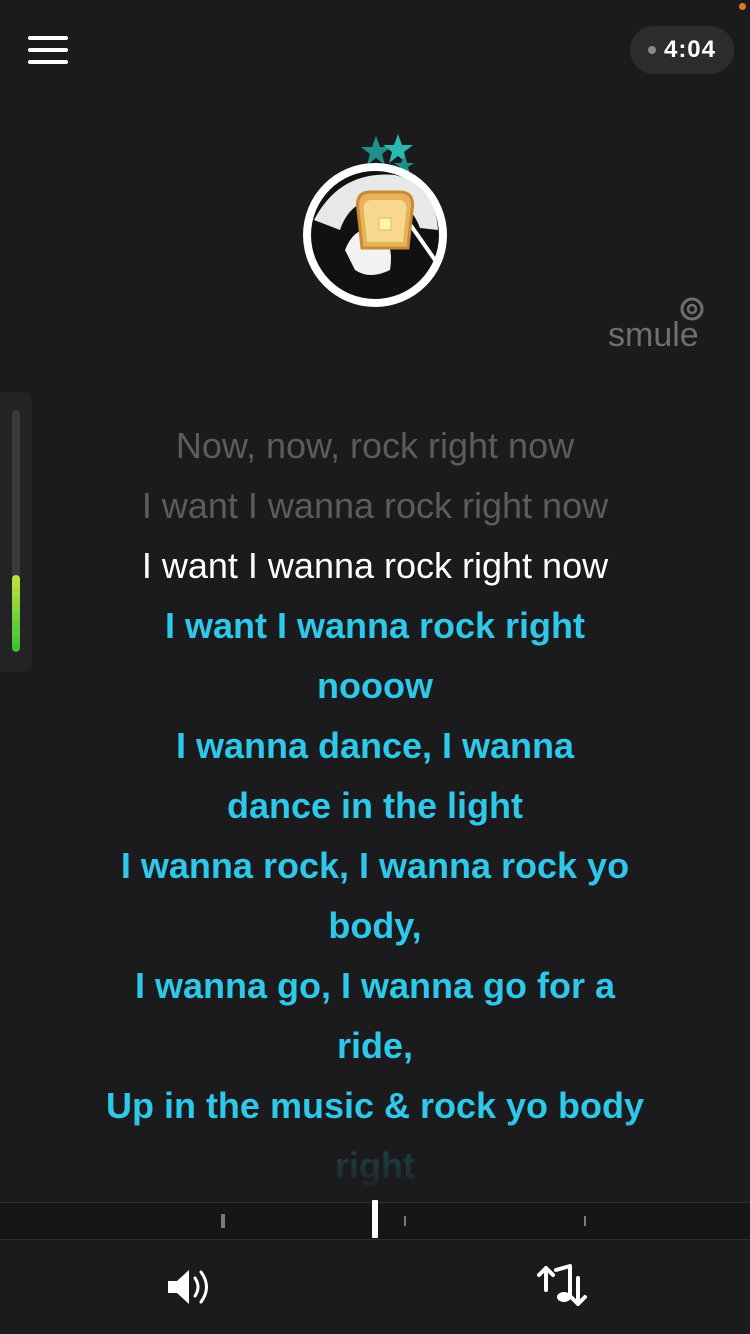  What do you see at coordinates (375, 445) in the screenshot?
I see `lyric-line-past: Now, now, rock right now` at bounding box center [375, 445].